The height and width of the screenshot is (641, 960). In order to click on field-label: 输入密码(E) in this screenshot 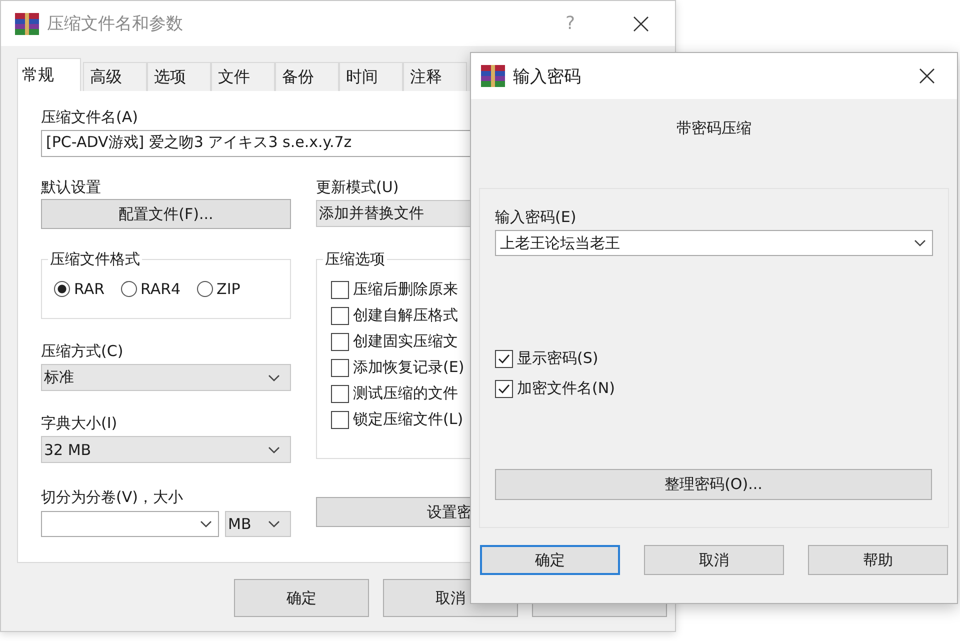, I will do `click(536, 217)`.